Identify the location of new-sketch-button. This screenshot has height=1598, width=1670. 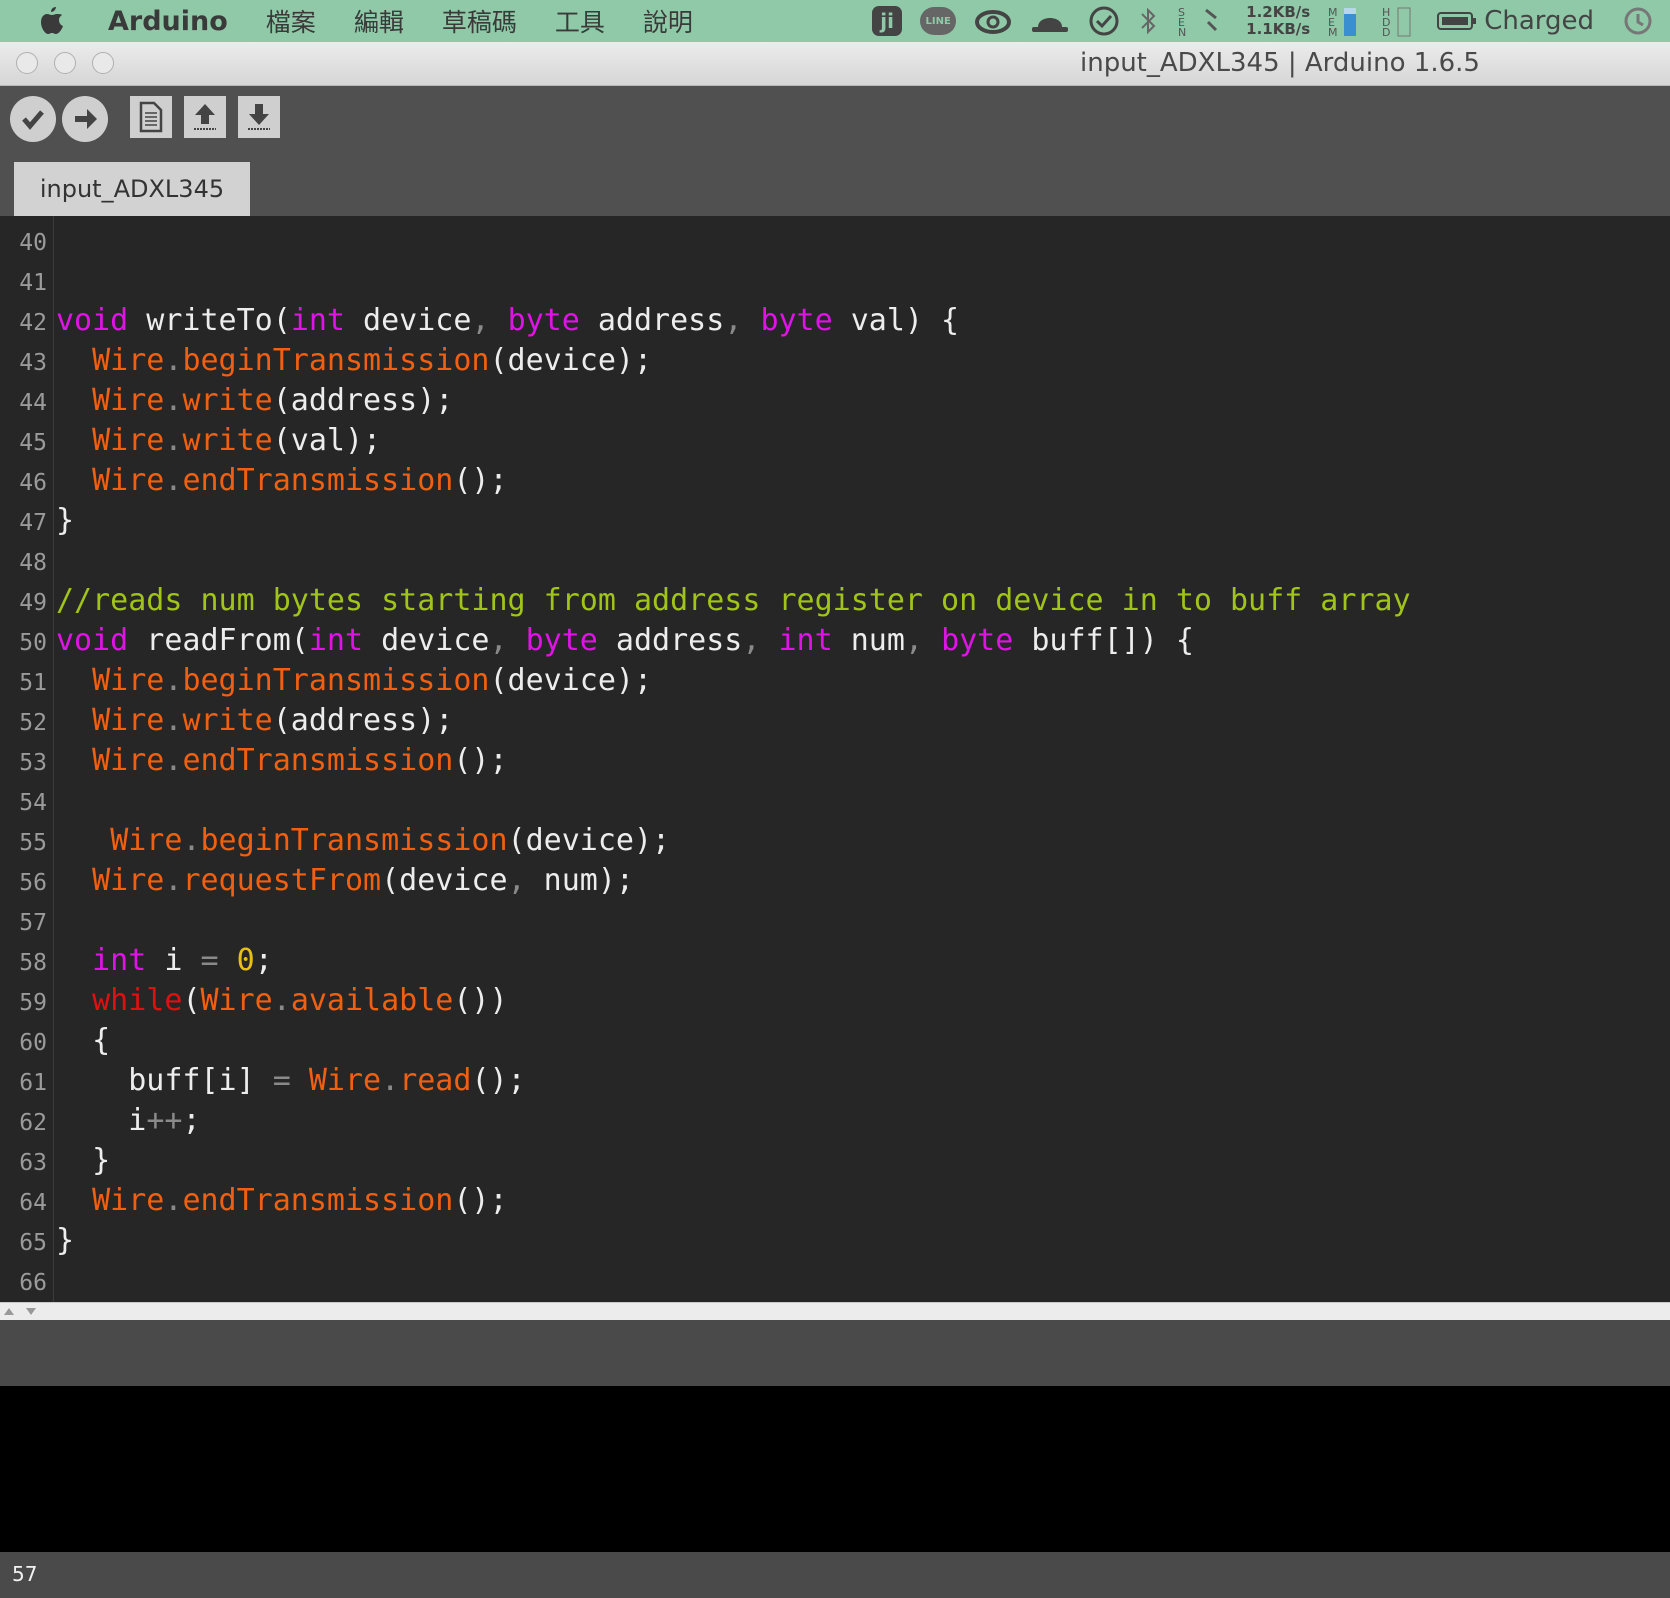
(151, 117).